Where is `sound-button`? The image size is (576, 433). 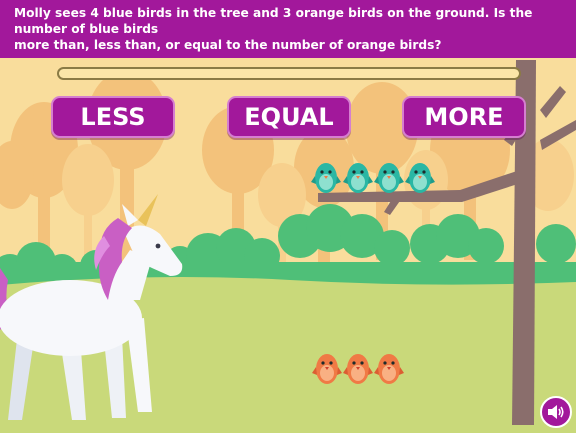 sound-button is located at coordinates (556, 412).